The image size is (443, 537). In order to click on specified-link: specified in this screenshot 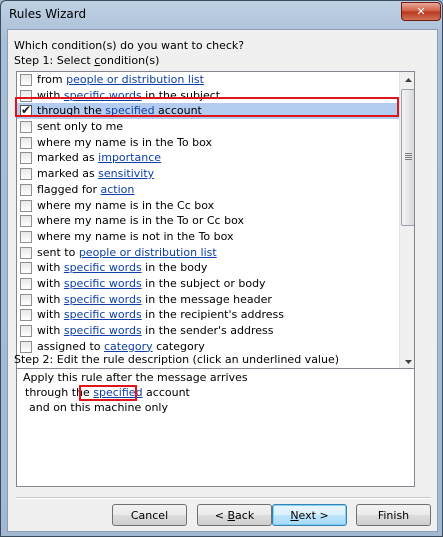, I will do `click(117, 392)`.